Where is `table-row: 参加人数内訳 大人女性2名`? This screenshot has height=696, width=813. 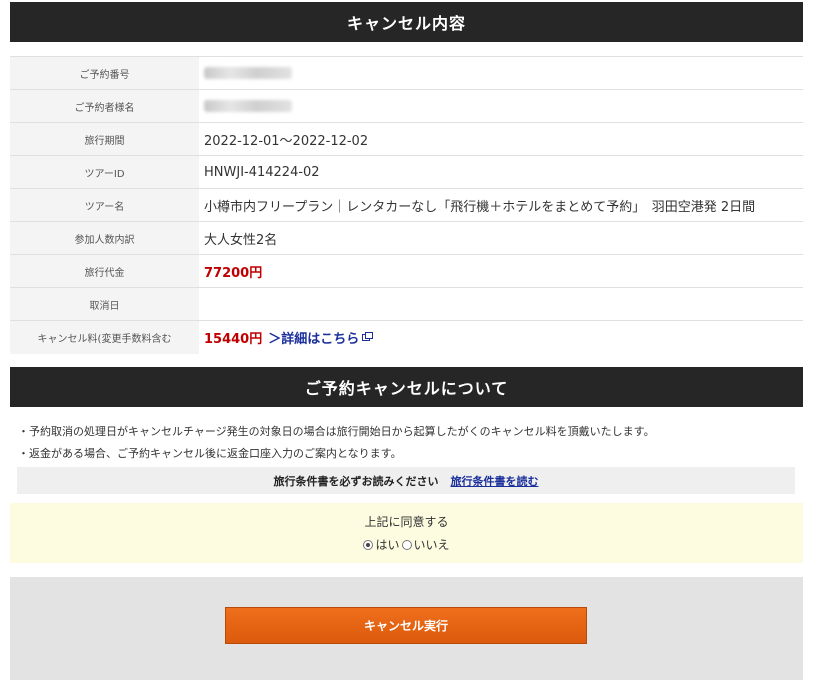 table-row: 参加人数内訳 大人女性2名 is located at coordinates (406, 238).